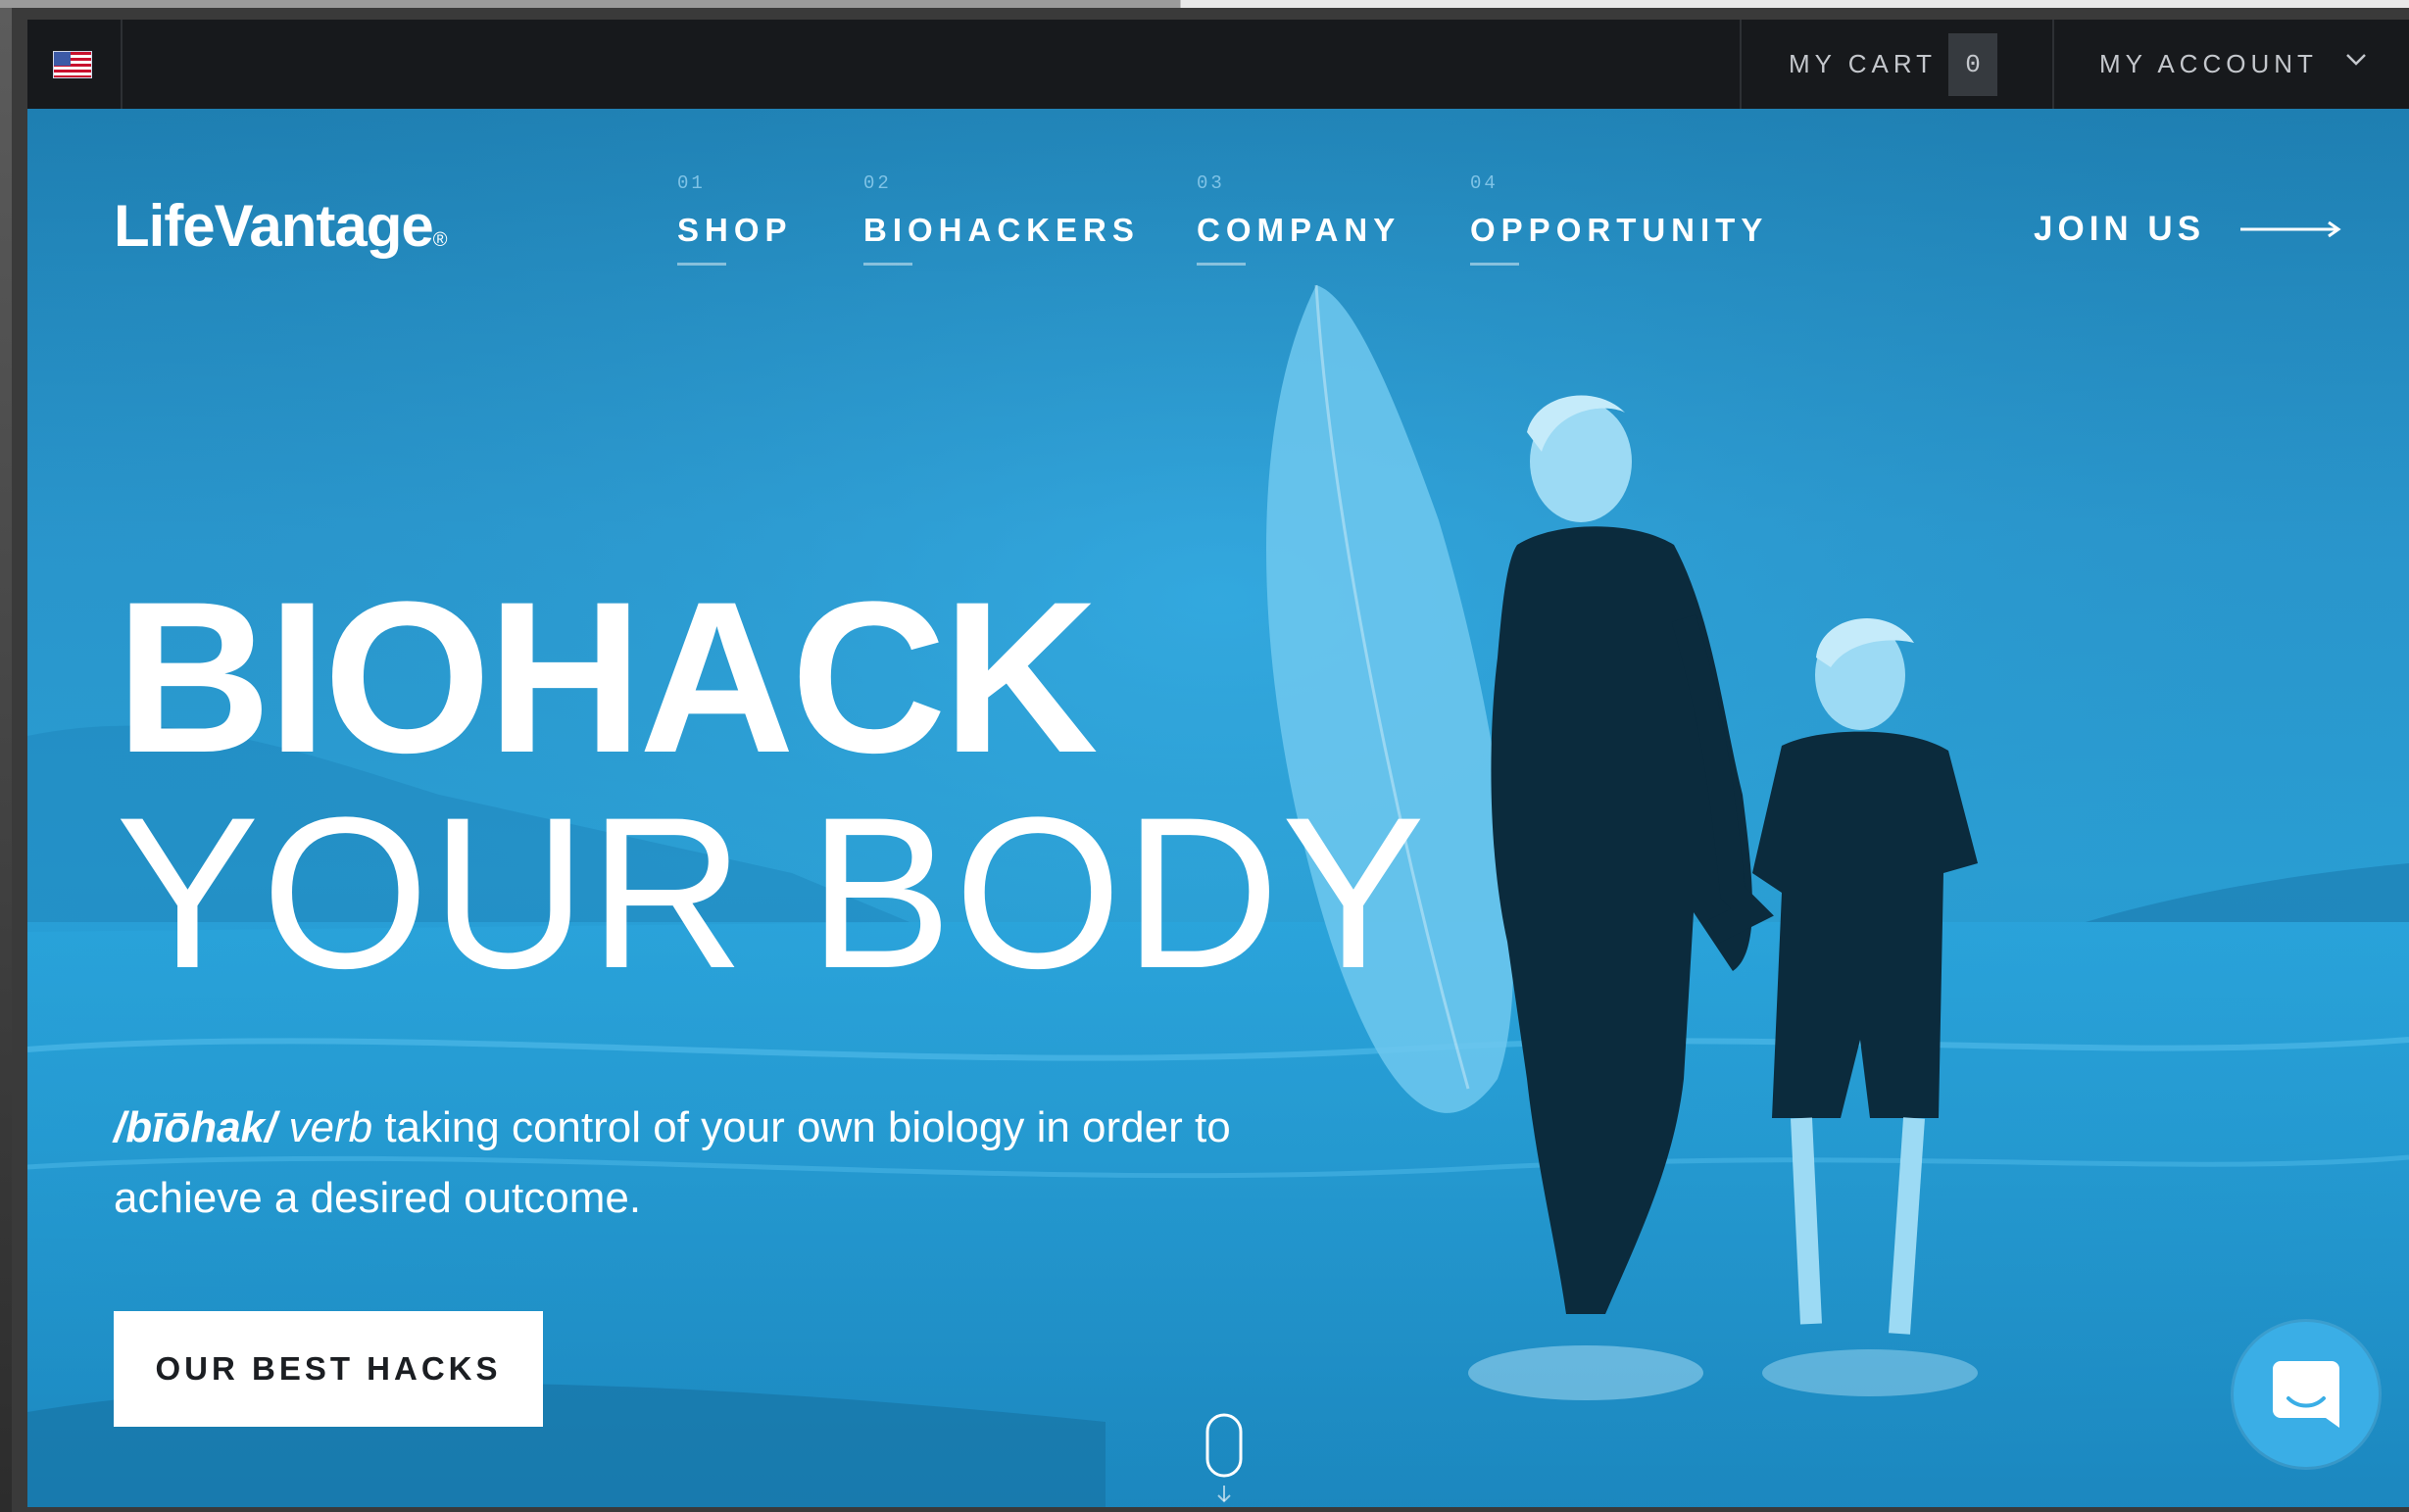 This screenshot has height=1512, width=2409. Describe the element at coordinates (1484, 183) in the screenshot. I see `nav-number: 04` at that location.